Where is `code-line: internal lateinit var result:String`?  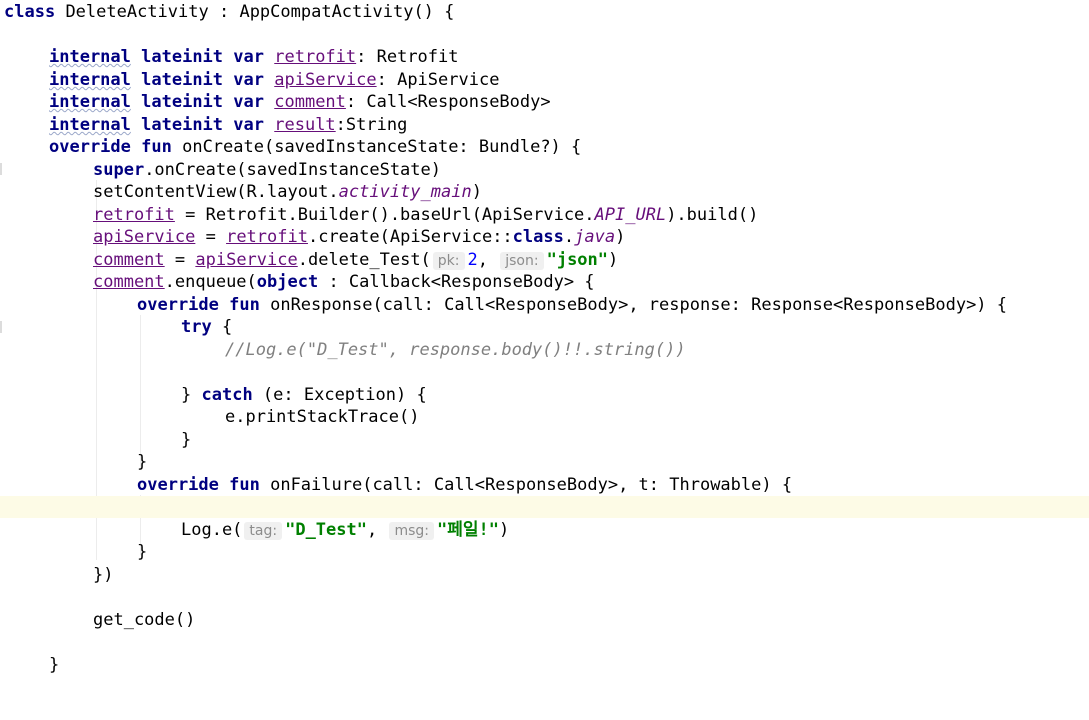
code-line: internal lateinit var result:String is located at coordinates (544, 125).